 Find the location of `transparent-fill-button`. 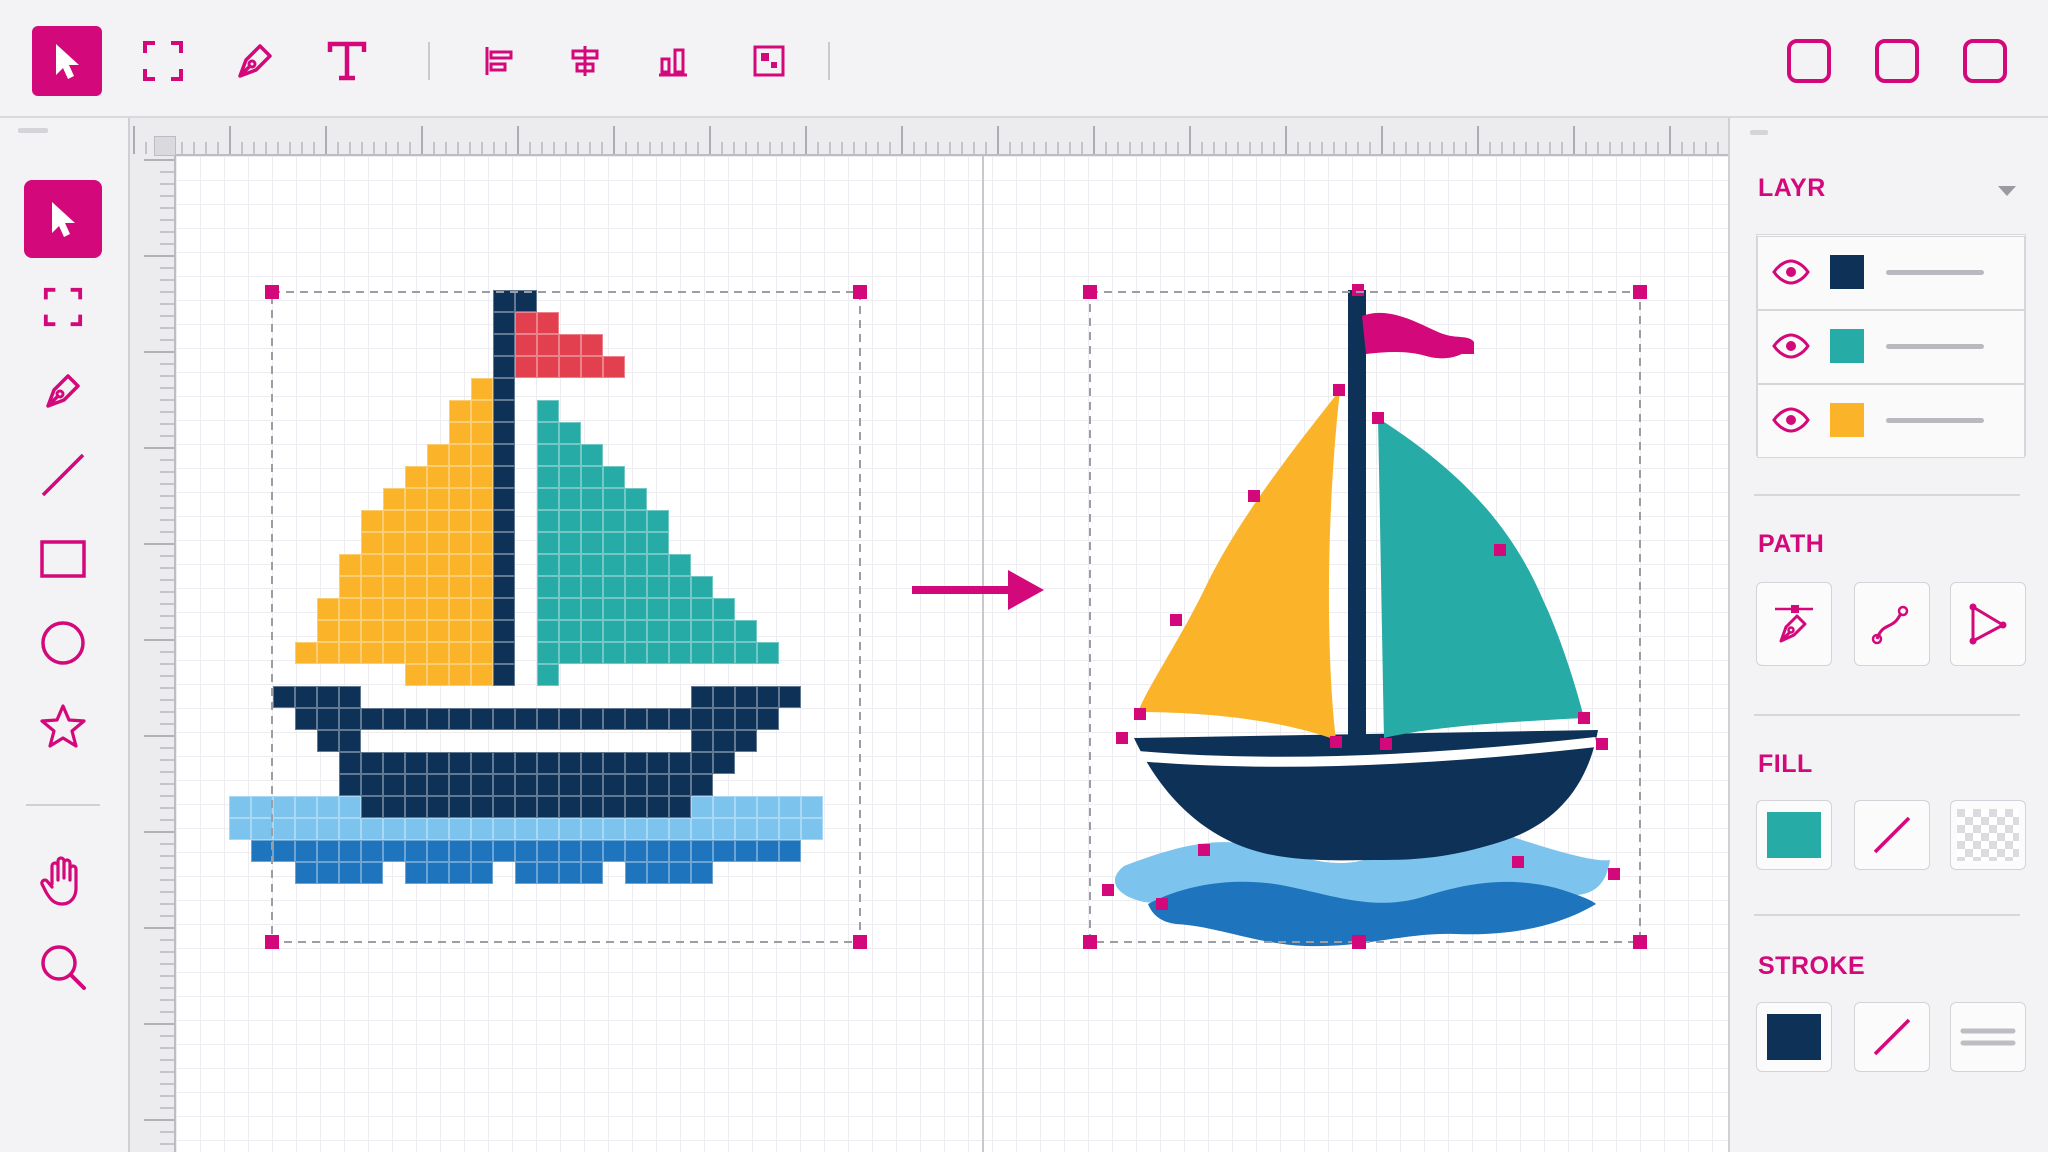

transparent-fill-button is located at coordinates (1988, 835).